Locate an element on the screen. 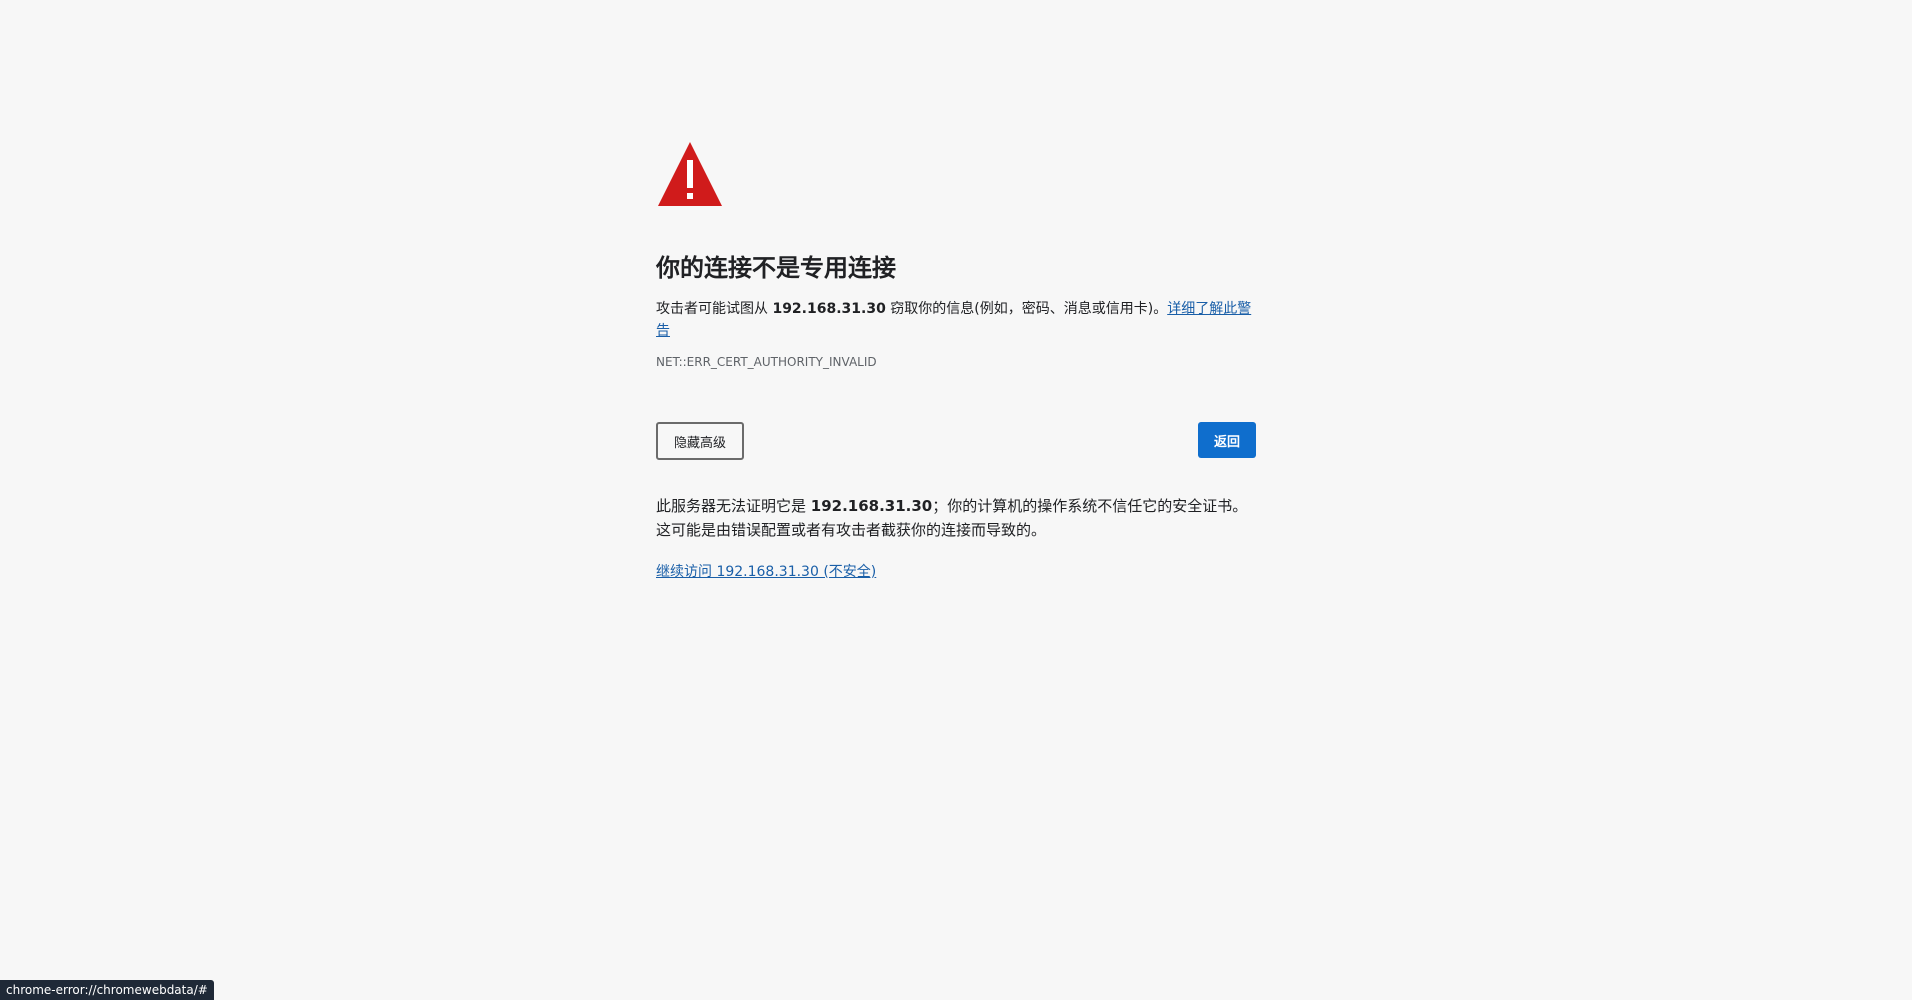 Image resolution: width=1912 pixels, height=1000 pixels. summary-suffix: 窃取你的信息(例如，密码、消息或信用卡)。 is located at coordinates (1026, 309).